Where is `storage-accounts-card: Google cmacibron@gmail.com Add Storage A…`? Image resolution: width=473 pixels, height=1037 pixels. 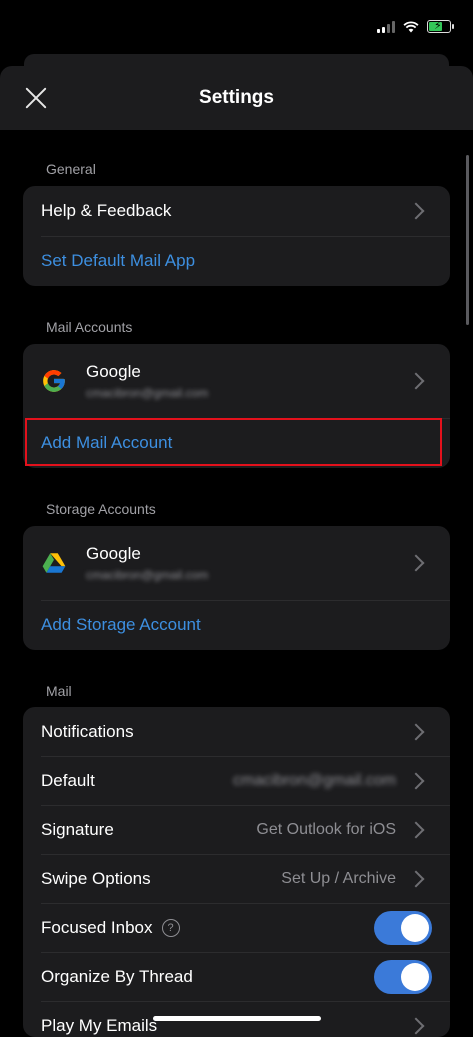 storage-accounts-card: Google cmacibron@gmail.com Add Storage A… is located at coordinates (236, 588).